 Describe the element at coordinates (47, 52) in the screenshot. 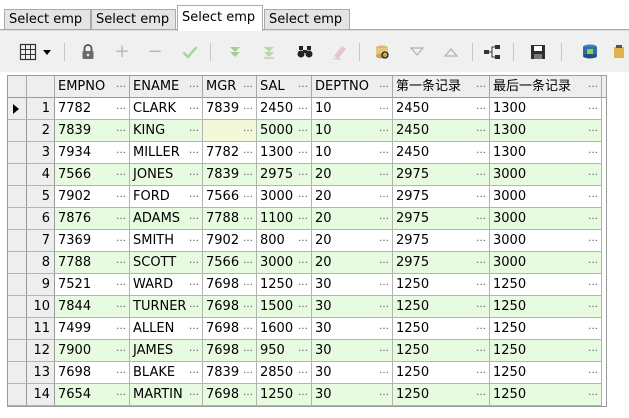

I see `dropdown-arrow-icon` at that location.